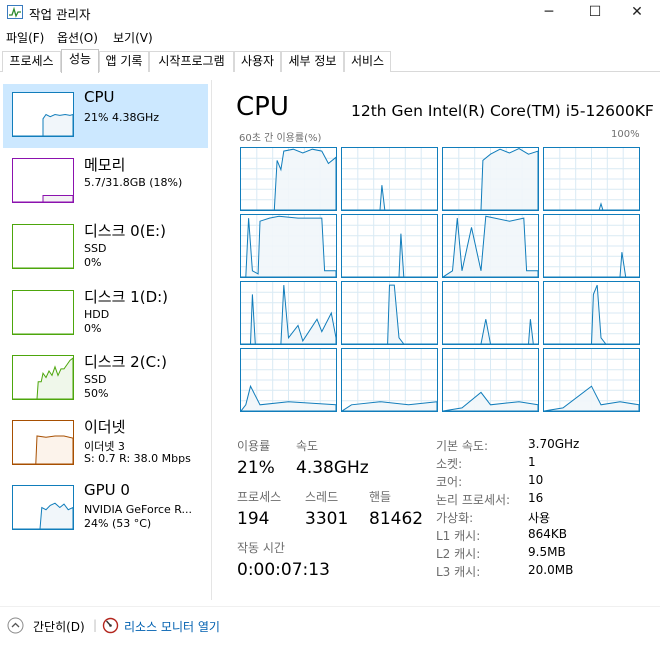 The height and width of the screenshot is (650, 660). Describe the element at coordinates (133, 37) in the screenshot. I see `menu-view: 보기(V)` at that location.